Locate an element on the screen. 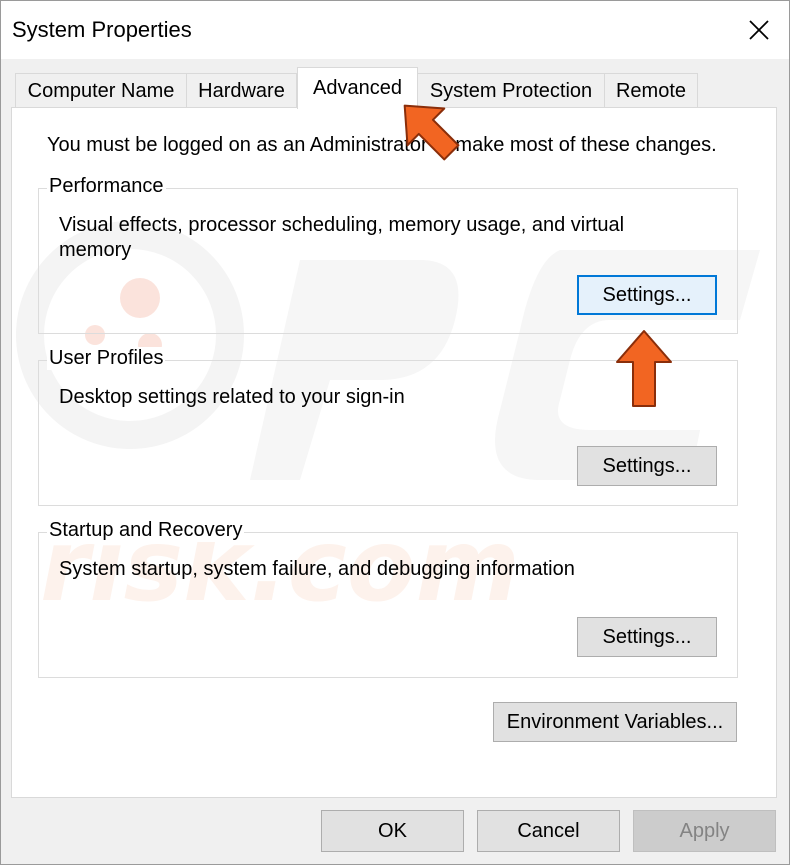 The image size is (790, 865). cancel-button: Cancel is located at coordinates (548, 831).